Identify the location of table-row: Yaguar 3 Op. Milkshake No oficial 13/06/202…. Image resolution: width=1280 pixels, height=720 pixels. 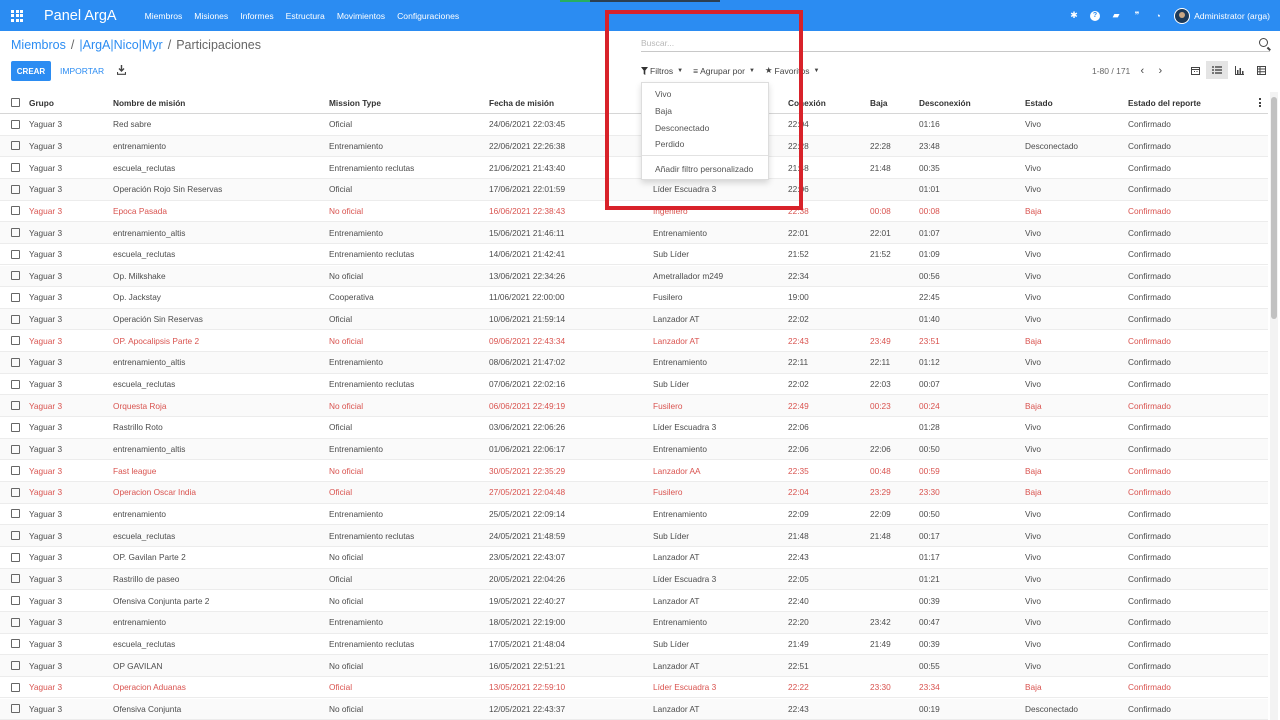
(634, 276).